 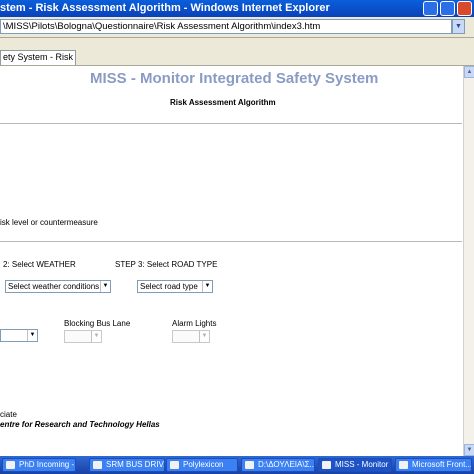 What do you see at coordinates (80, 424) in the screenshot?
I see `footer-org-name: entre for Research and Technology Hellas` at bounding box center [80, 424].